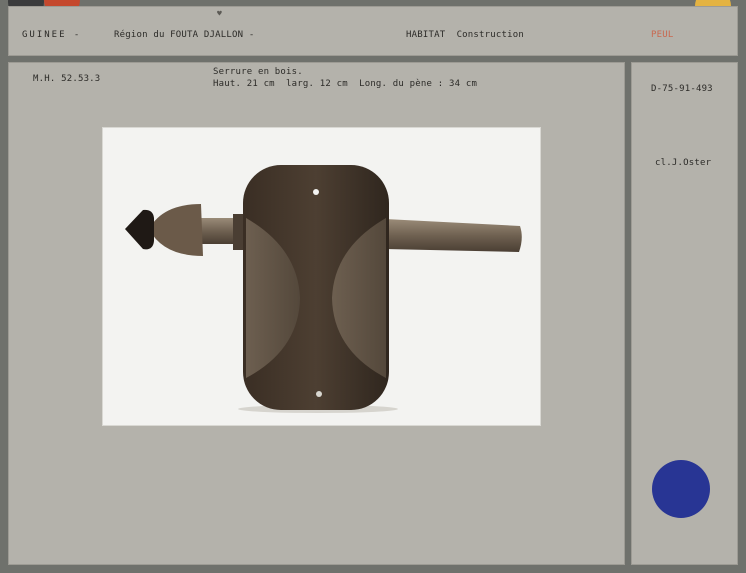  I want to click on bolt-knob, so click(176, 230).